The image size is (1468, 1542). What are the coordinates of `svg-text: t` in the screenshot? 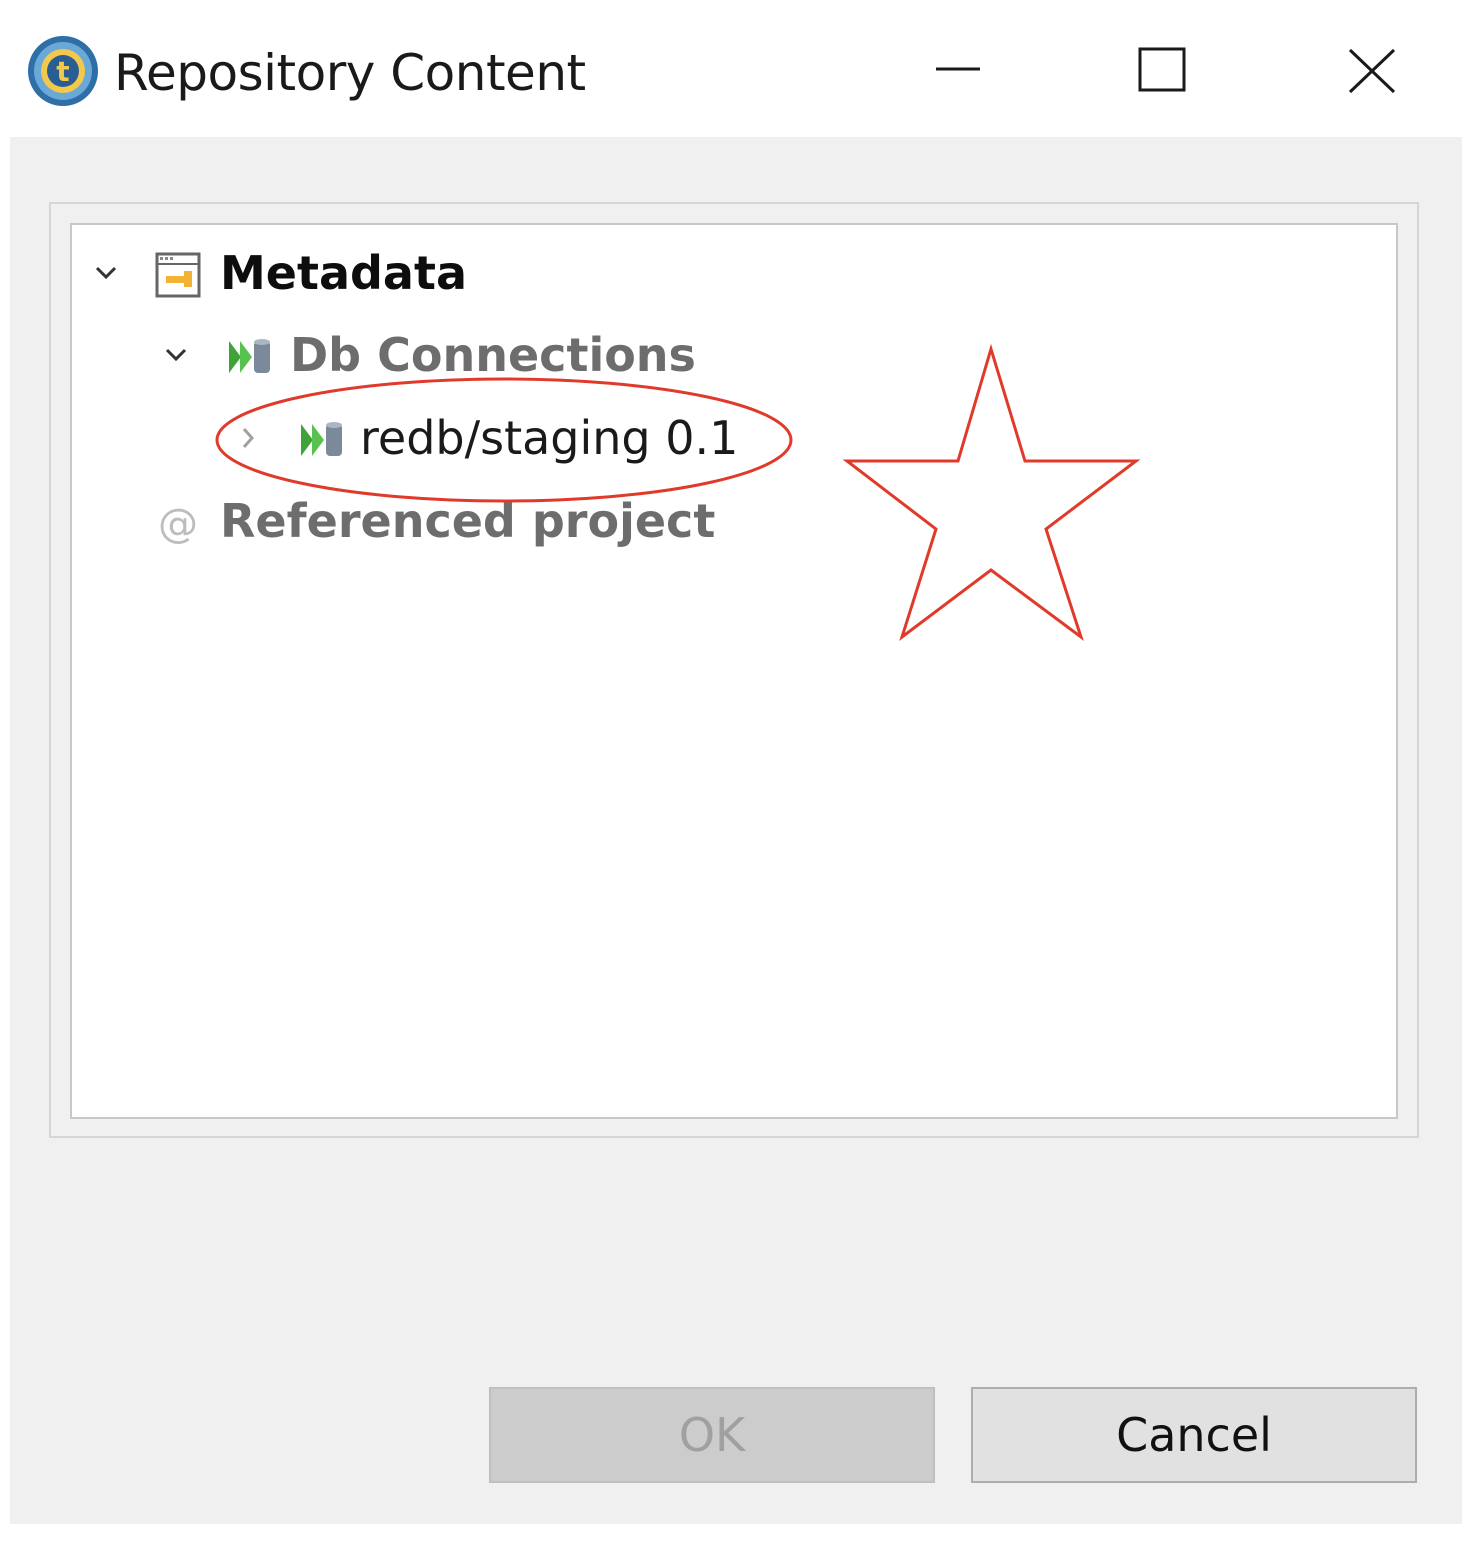 It's located at (62, 71).